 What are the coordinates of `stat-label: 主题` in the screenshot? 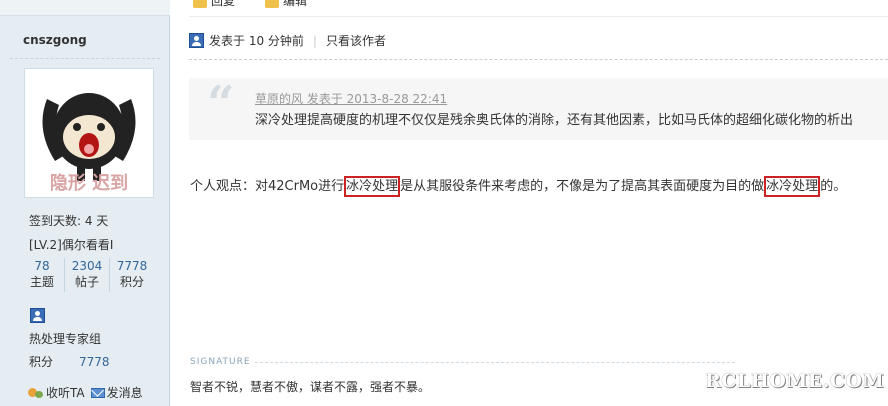 It's located at (41, 282).